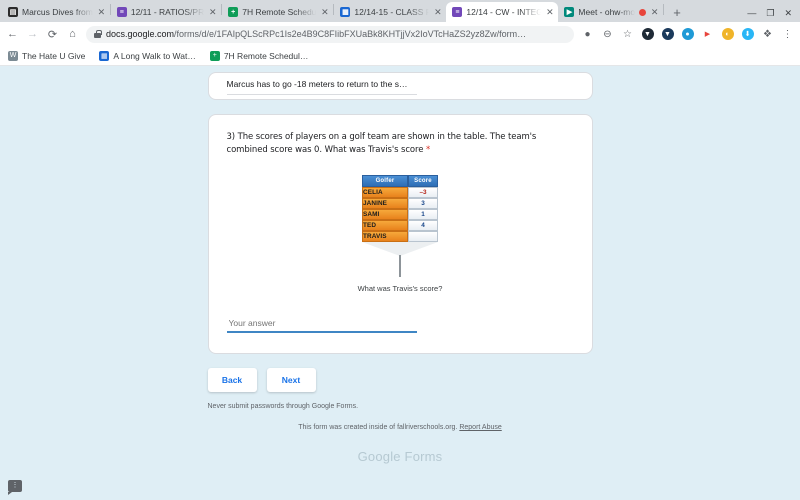 The width and height of the screenshot is (800, 500). I want to click on browser-tab-4: ▦ 12/14-15 - CLASS F ✕, so click(390, 12).